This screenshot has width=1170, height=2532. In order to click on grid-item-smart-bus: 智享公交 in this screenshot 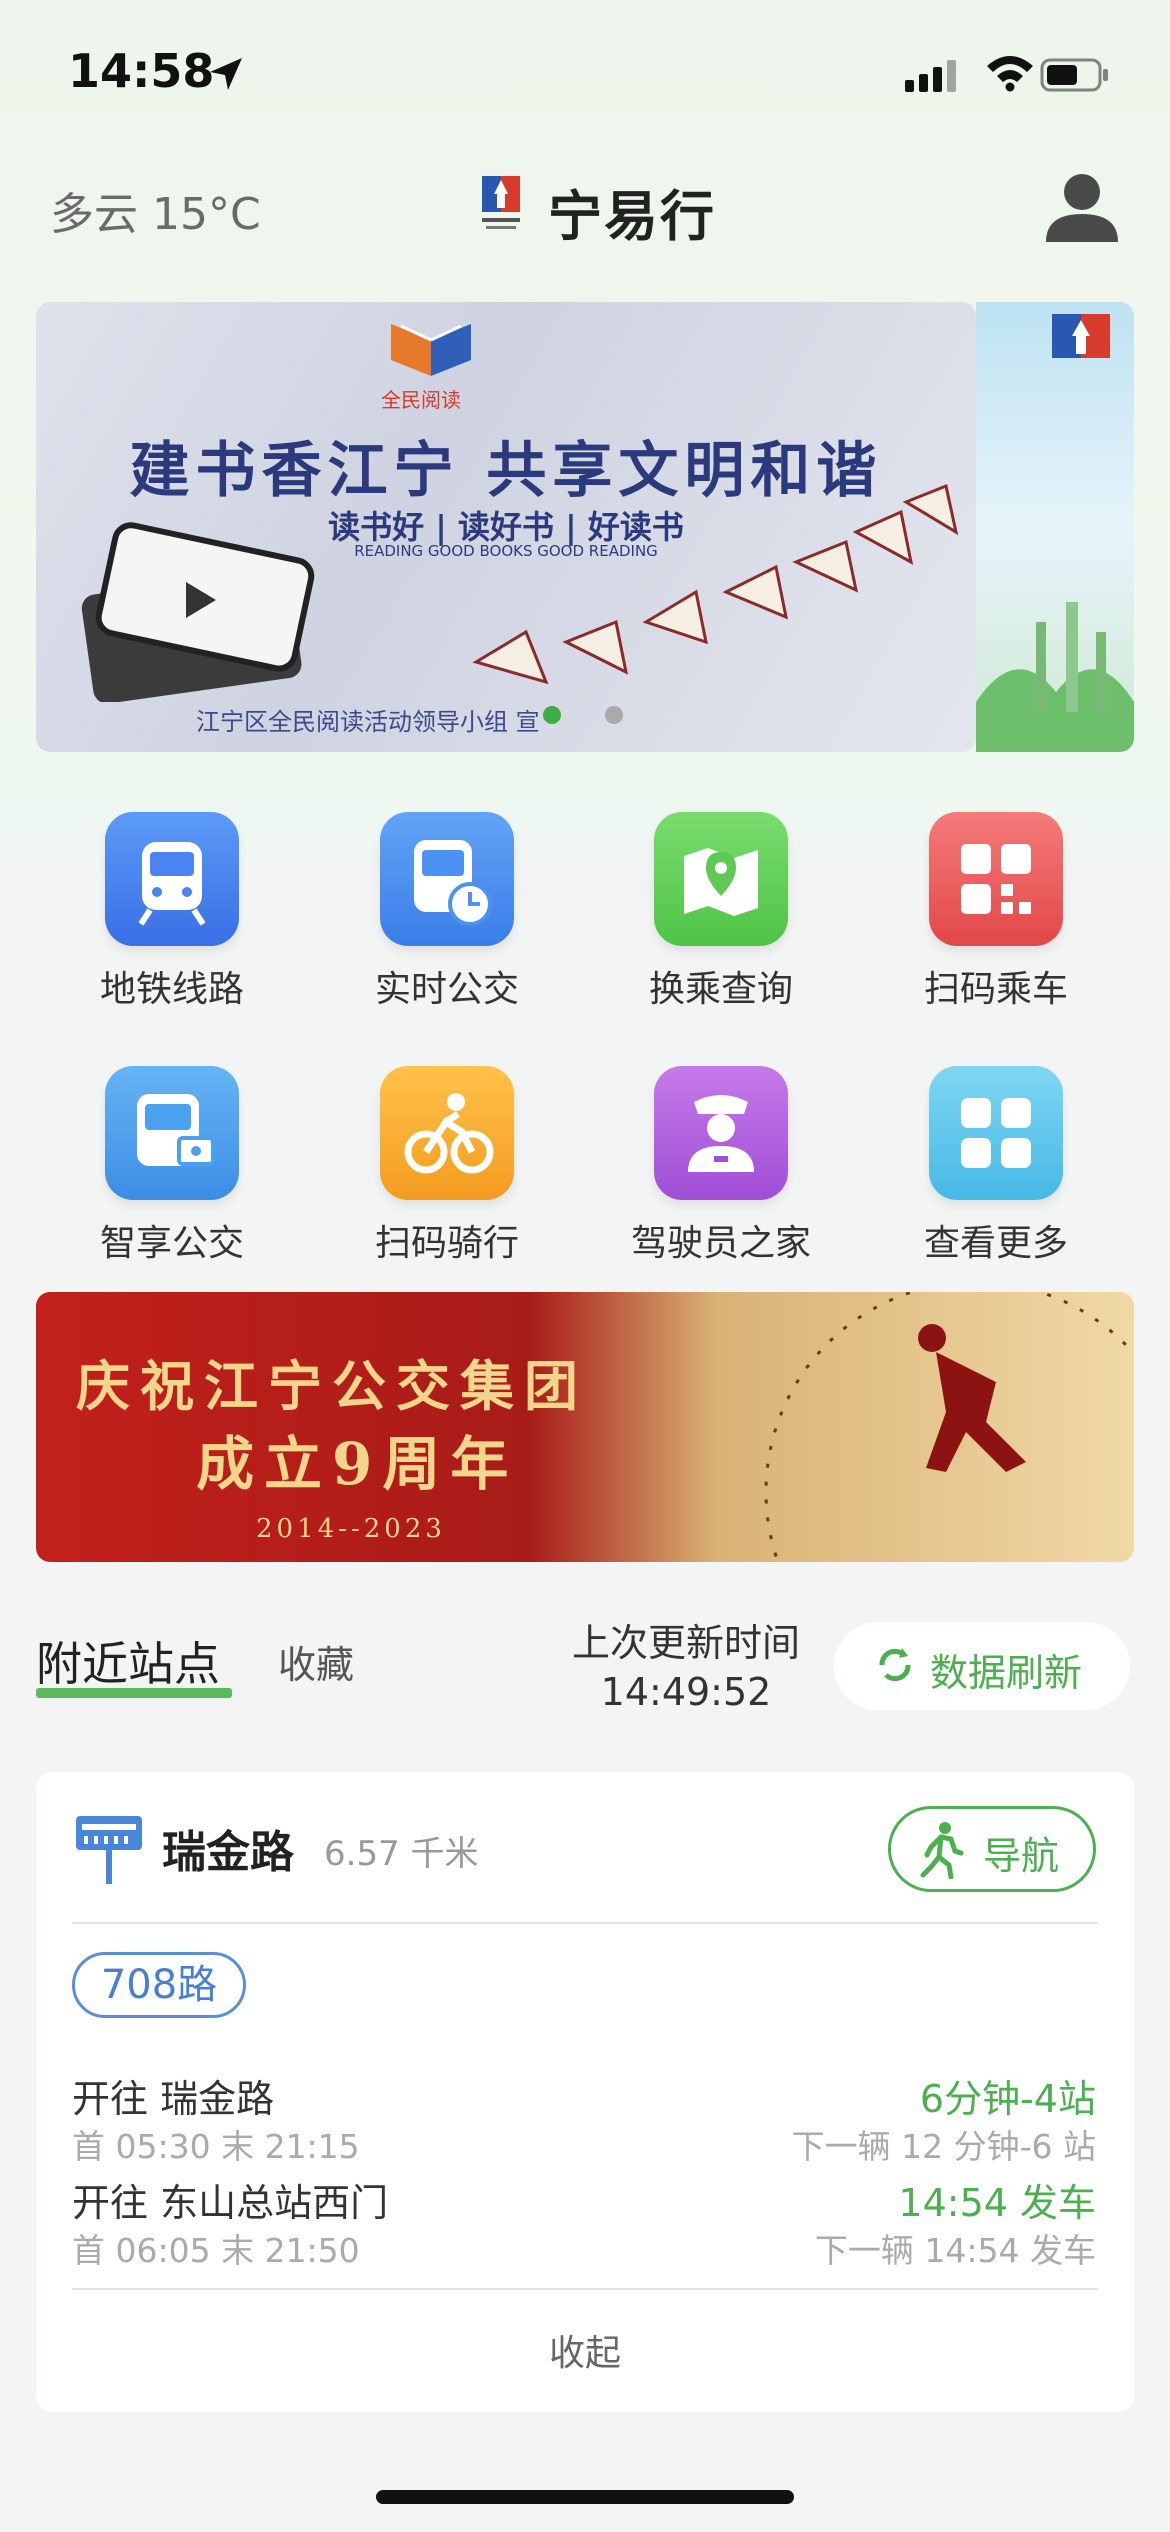, I will do `click(172, 1176)`.